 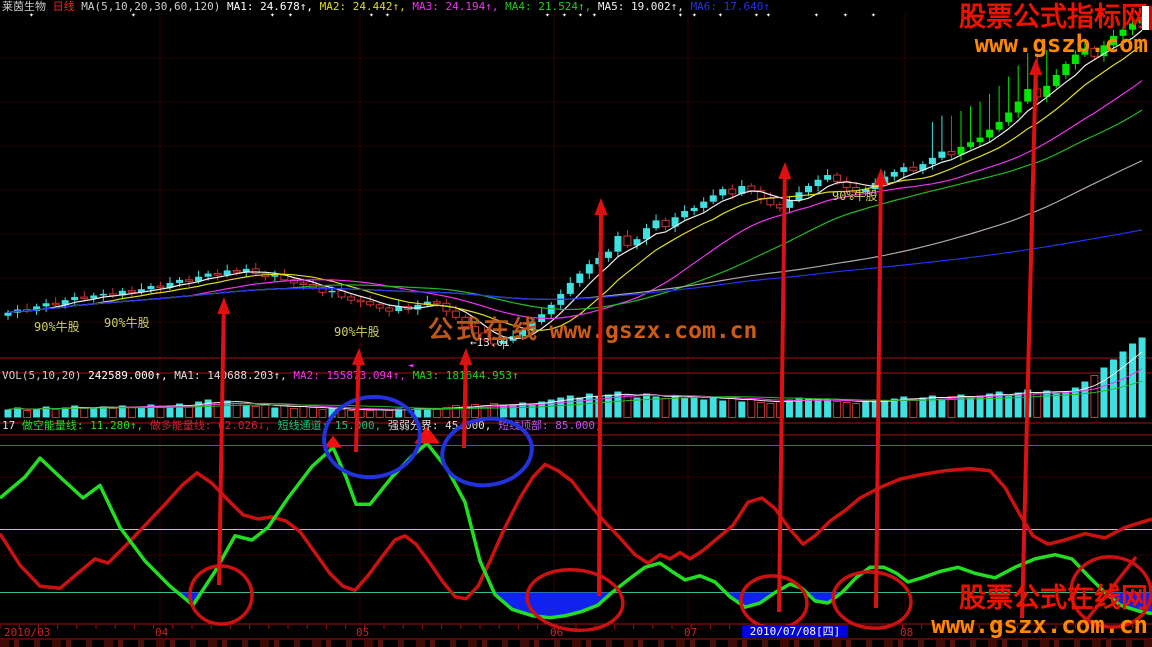 I want to click on selected-date-badge: 2010/07/08[四], so click(x=795, y=631).